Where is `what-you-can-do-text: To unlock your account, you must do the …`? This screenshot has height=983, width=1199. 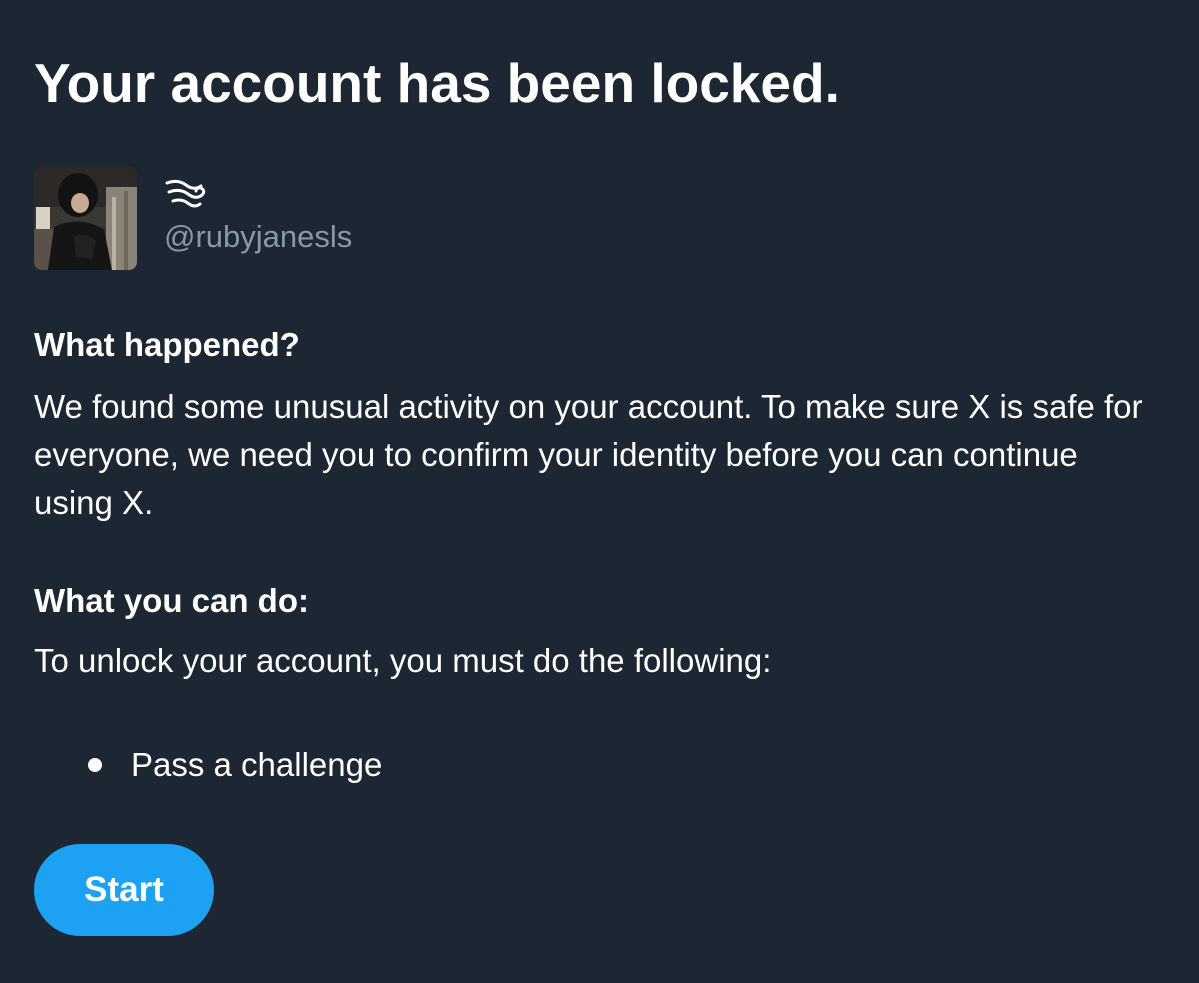
what-you-can-do-text: To unlock your account, you must do the … is located at coordinates (403, 660).